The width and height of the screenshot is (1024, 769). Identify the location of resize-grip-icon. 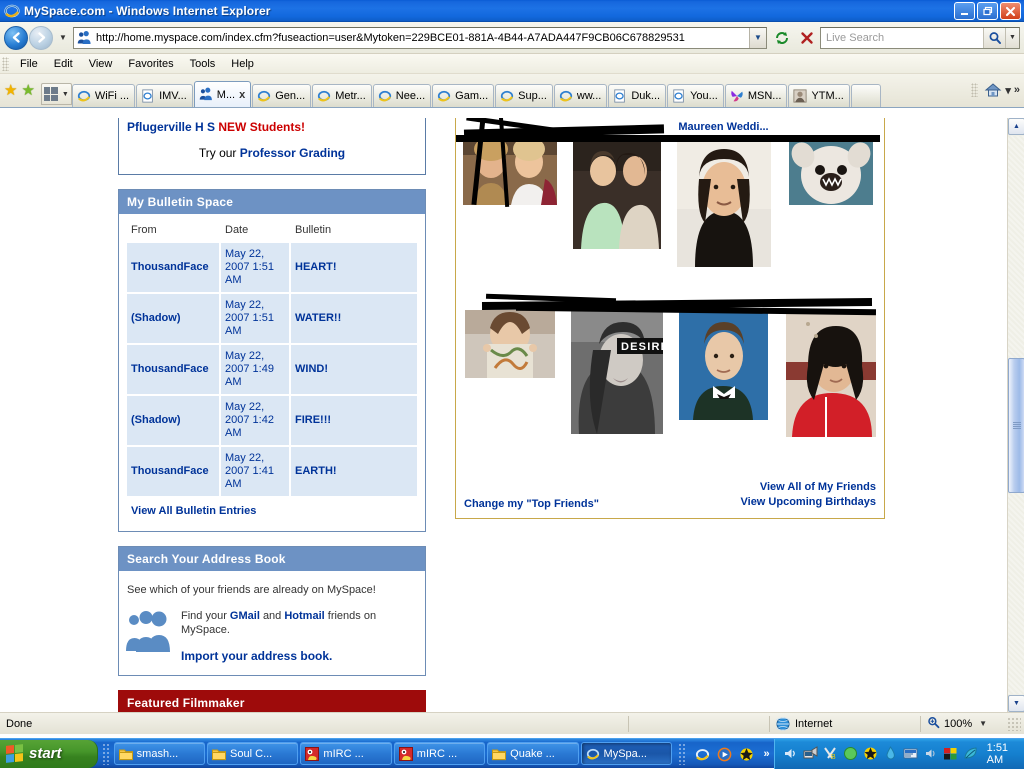
(1014, 723).